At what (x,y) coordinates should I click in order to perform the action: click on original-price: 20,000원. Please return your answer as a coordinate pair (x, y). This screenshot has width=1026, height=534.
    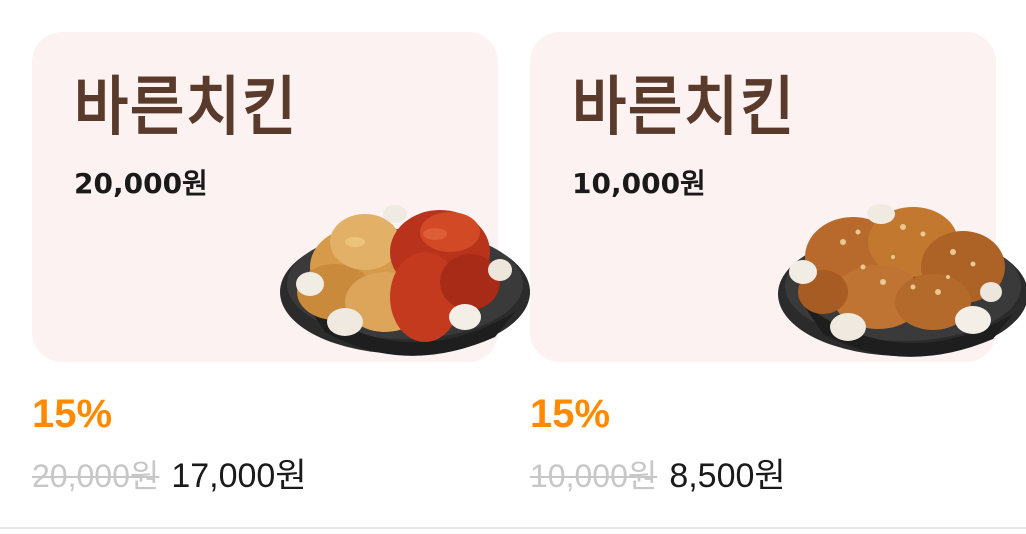
    Looking at the image, I should click on (96, 476).